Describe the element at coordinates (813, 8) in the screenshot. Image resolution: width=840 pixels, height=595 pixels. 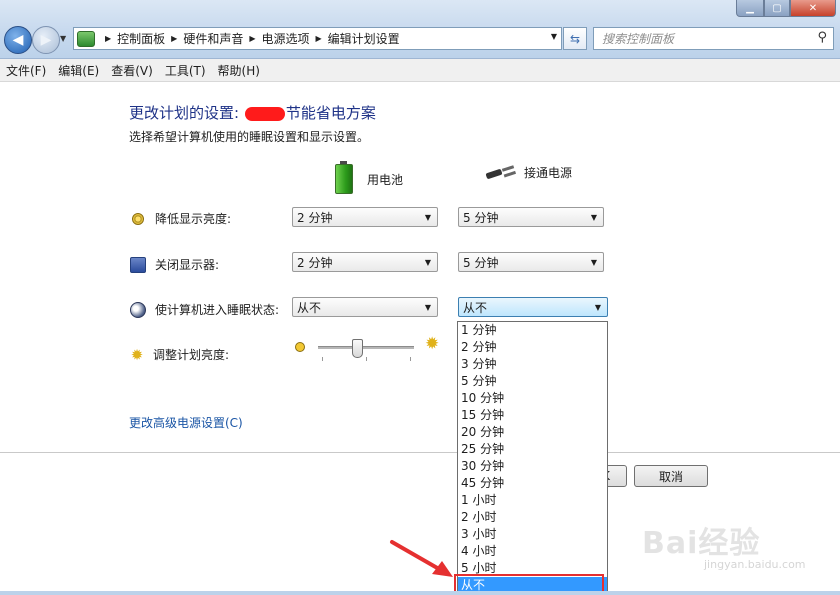
I see `close-button: ✕` at that location.